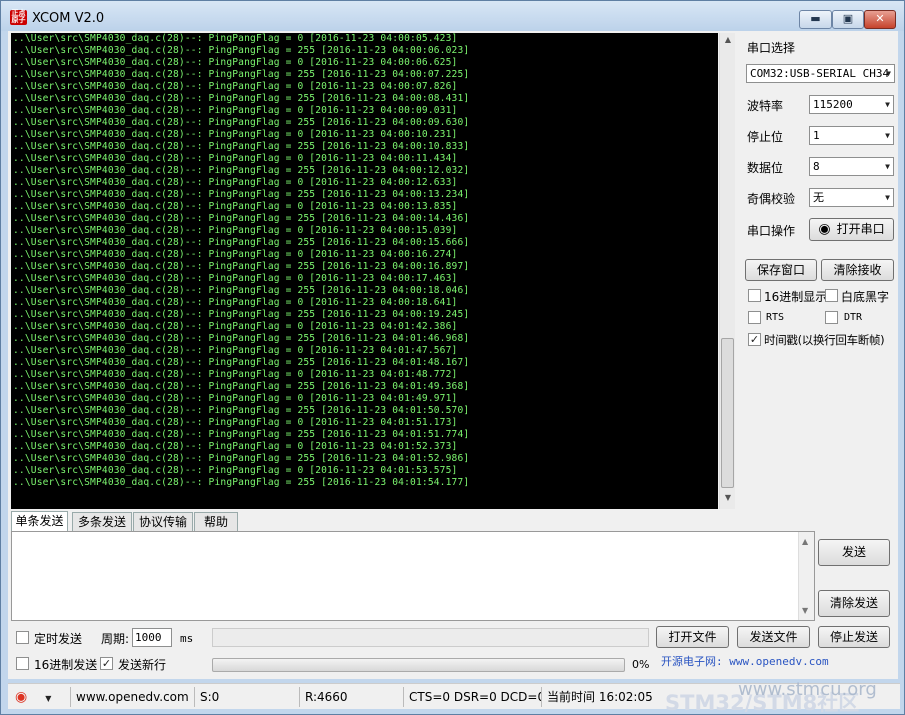  Describe the element at coordinates (66, 665) in the screenshot. I see `hex-send-label: 16进制发送` at that location.